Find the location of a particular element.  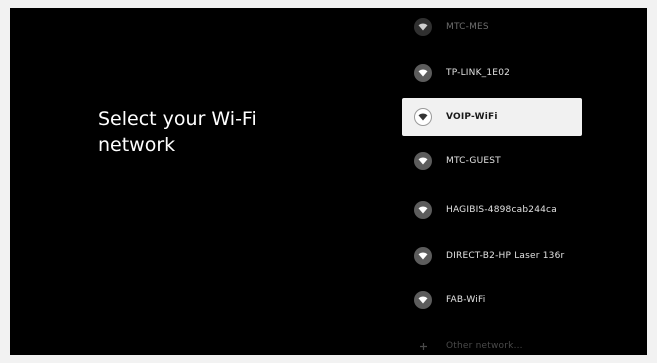

network-item-fab-wifi: FAB-WiFi is located at coordinates (492, 300).